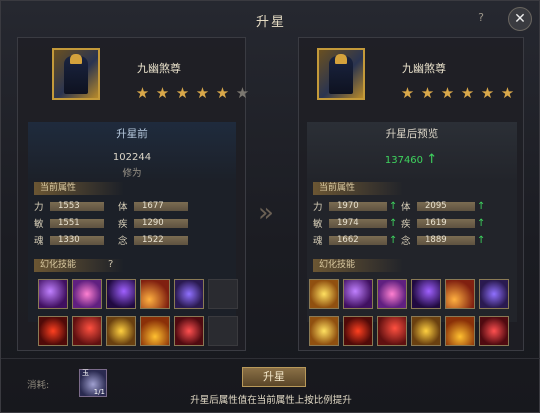  I want to click on upgrade-arrow-icon: », so click(266, 213).